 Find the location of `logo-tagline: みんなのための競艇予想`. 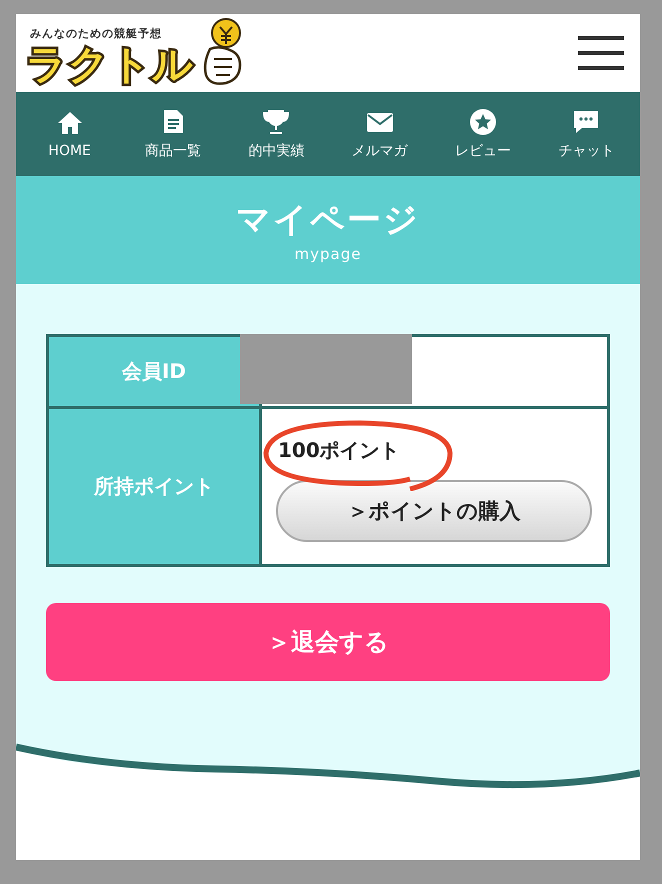

logo-tagline: みんなのための競艇予想 is located at coordinates (96, 33).